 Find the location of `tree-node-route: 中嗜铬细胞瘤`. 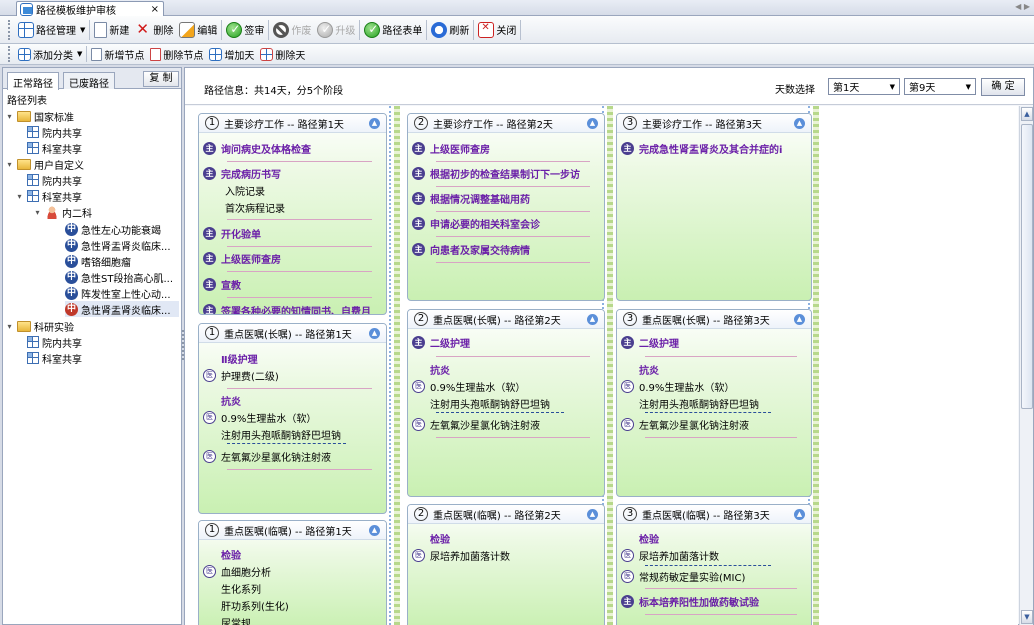

tree-node-route: 中嗜铬细胞瘤 is located at coordinates (98, 261).